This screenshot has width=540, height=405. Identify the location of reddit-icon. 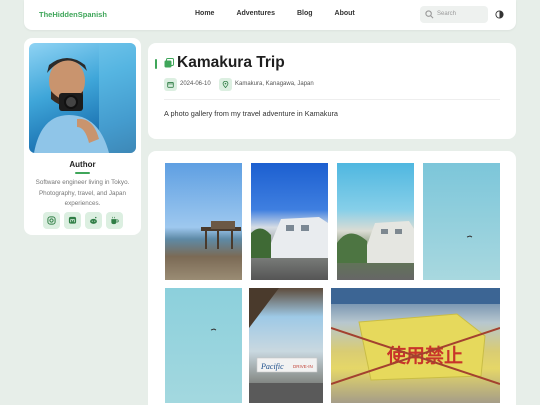
(93, 220).